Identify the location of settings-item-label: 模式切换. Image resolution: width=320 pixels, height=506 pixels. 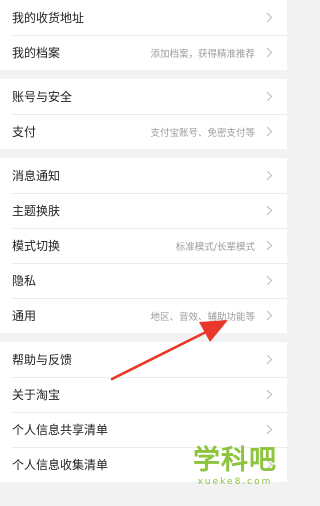
(36, 246).